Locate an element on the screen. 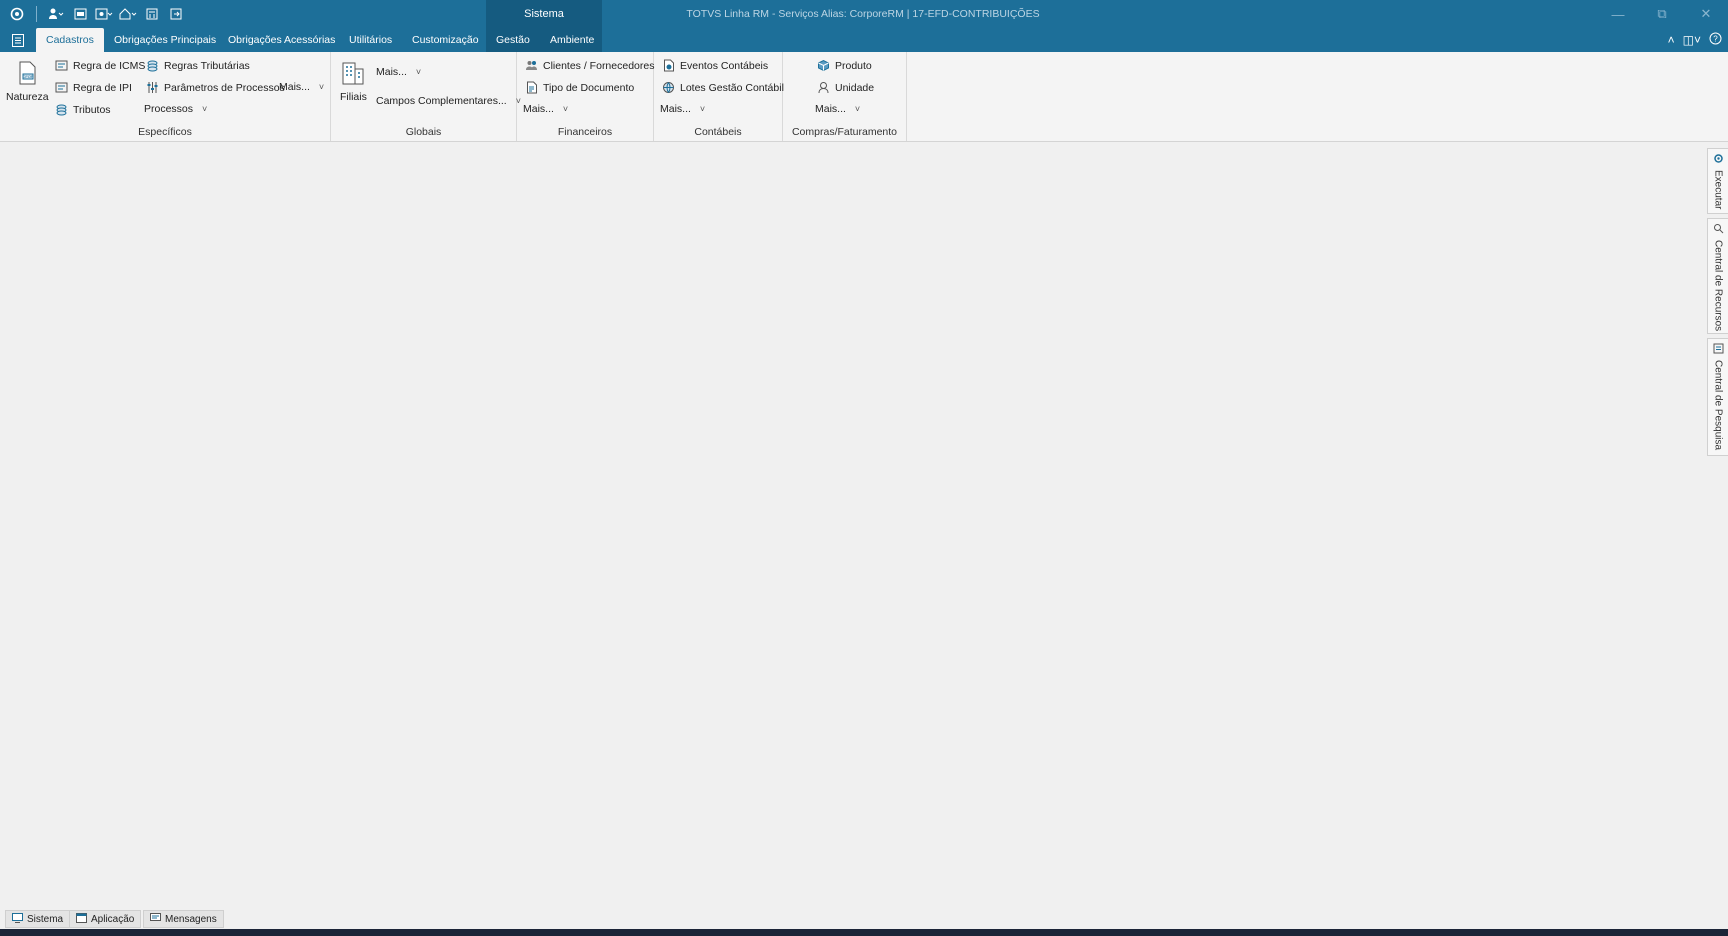  status-aplicacao-button: Aplicação is located at coordinates (105, 919).